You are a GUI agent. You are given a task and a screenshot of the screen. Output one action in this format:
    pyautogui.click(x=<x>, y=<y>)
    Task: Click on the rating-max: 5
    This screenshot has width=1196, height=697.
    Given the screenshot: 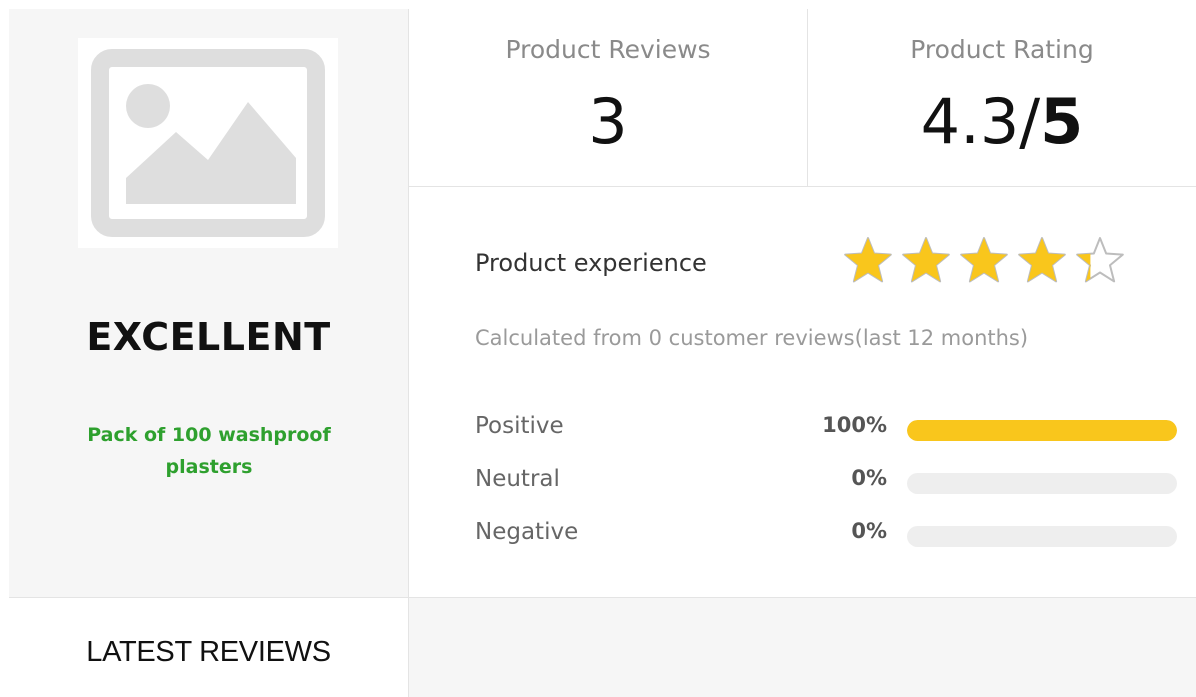 What is the action you would take?
    pyautogui.click(x=1062, y=121)
    